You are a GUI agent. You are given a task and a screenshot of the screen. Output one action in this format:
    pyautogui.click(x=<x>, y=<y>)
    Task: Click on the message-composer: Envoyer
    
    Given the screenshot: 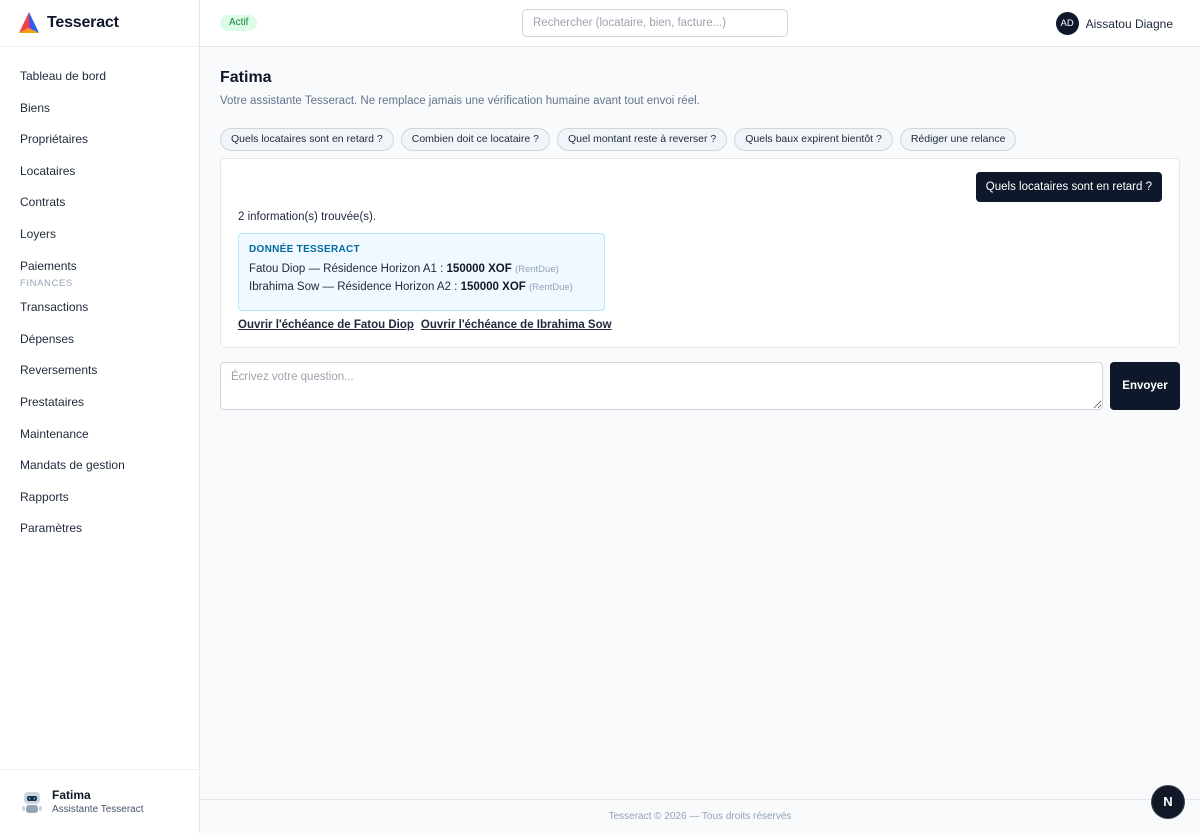 What is the action you would take?
    pyautogui.click(x=700, y=386)
    